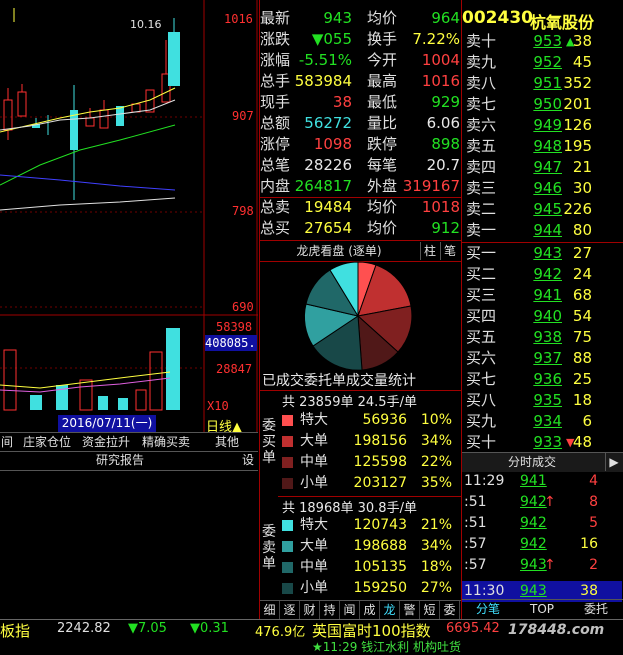 This screenshot has height=655, width=623. Describe the element at coordinates (542, 565) in the screenshot. I see `trade-row: :57 943 ↑ 2` at that location.